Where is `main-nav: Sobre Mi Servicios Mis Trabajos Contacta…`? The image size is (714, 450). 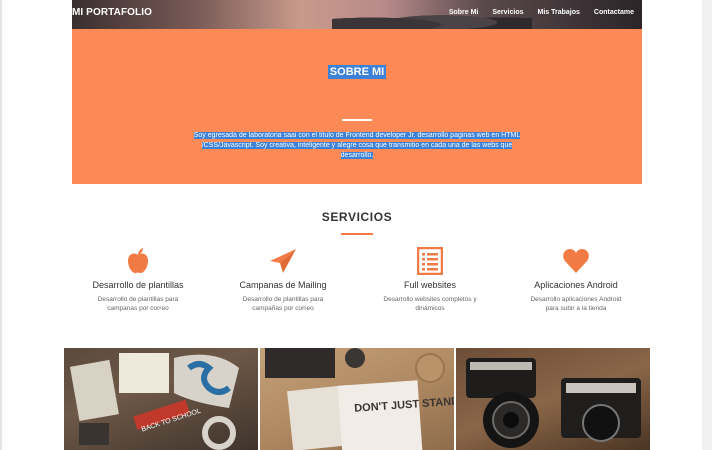
main-nav: Sobre Mi Servicios Mis Trabajos Contacta… is located at coordinates (541, 12).